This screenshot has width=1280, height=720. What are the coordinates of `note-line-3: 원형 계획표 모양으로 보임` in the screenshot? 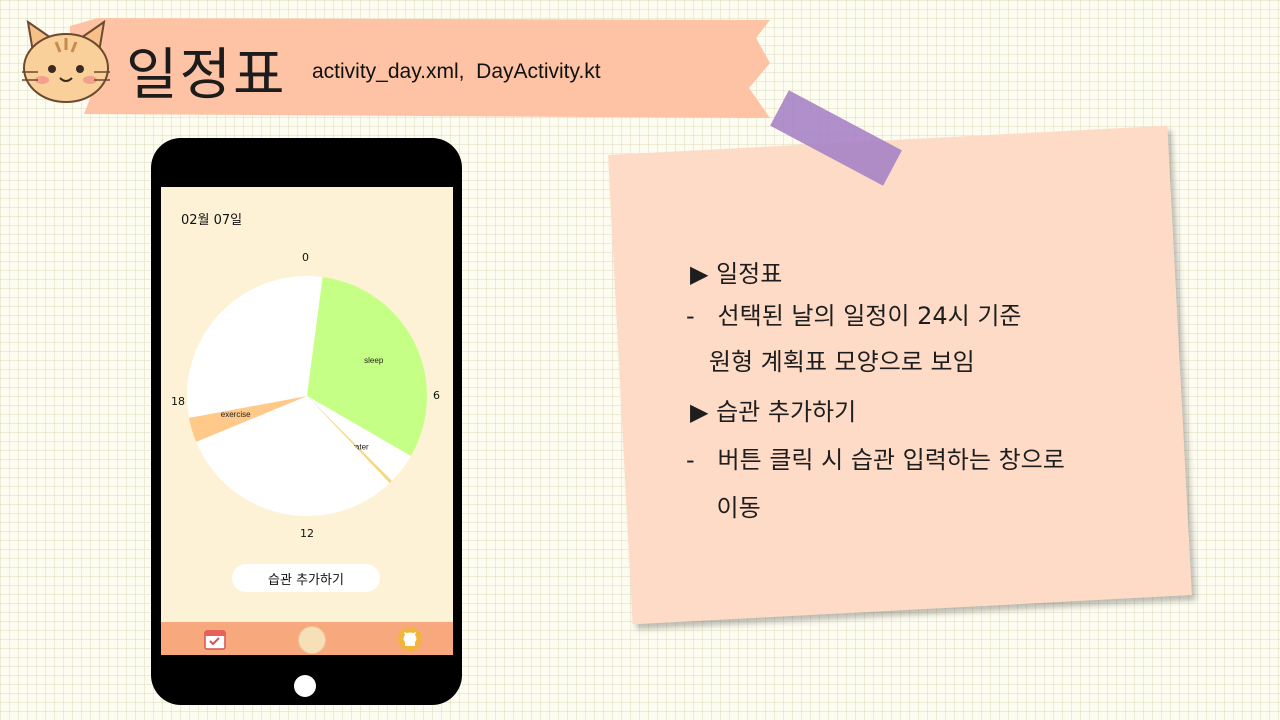 It's located at (830, 362).